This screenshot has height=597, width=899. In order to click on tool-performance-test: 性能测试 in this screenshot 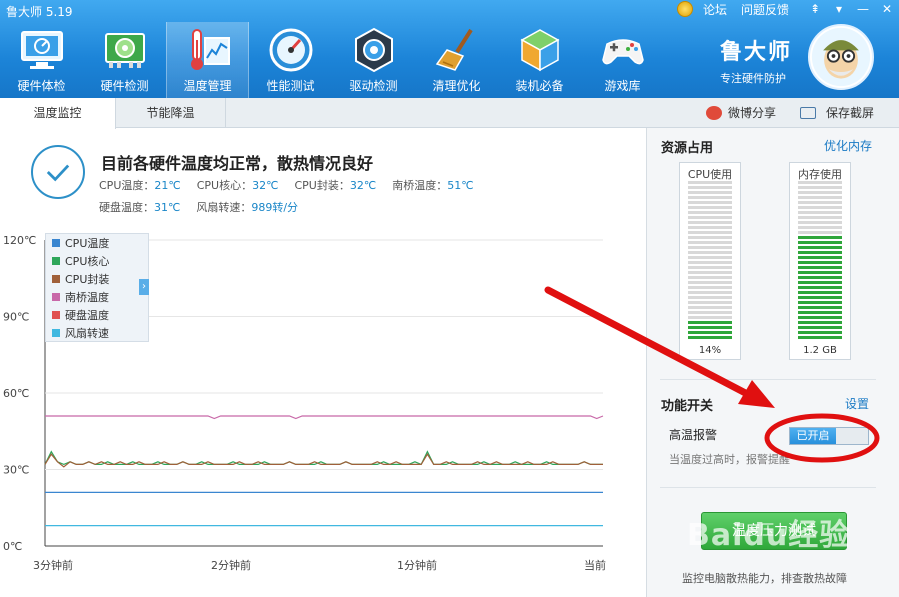, I will do `click(290, 60)`.